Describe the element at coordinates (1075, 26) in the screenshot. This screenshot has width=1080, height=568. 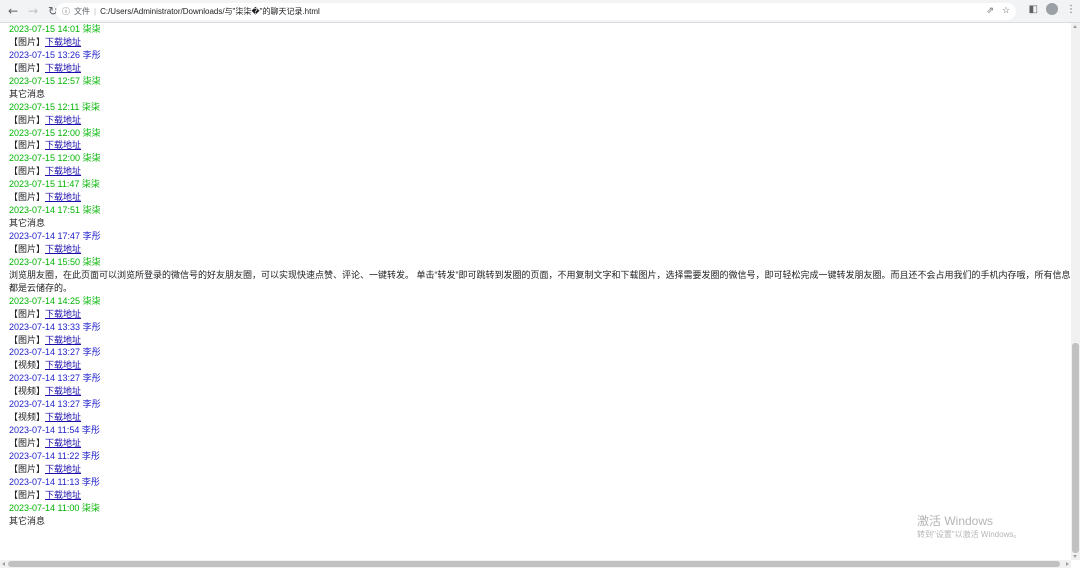
I see `scroll-up-arrow-icon` at that location.